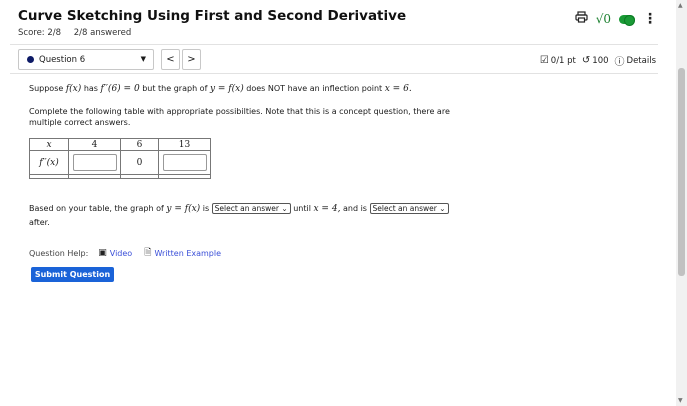 The height and width of the screenshot is (406, 687). I want to click on concavity-select-after: Select an answer ⌄, so click(409, 208).